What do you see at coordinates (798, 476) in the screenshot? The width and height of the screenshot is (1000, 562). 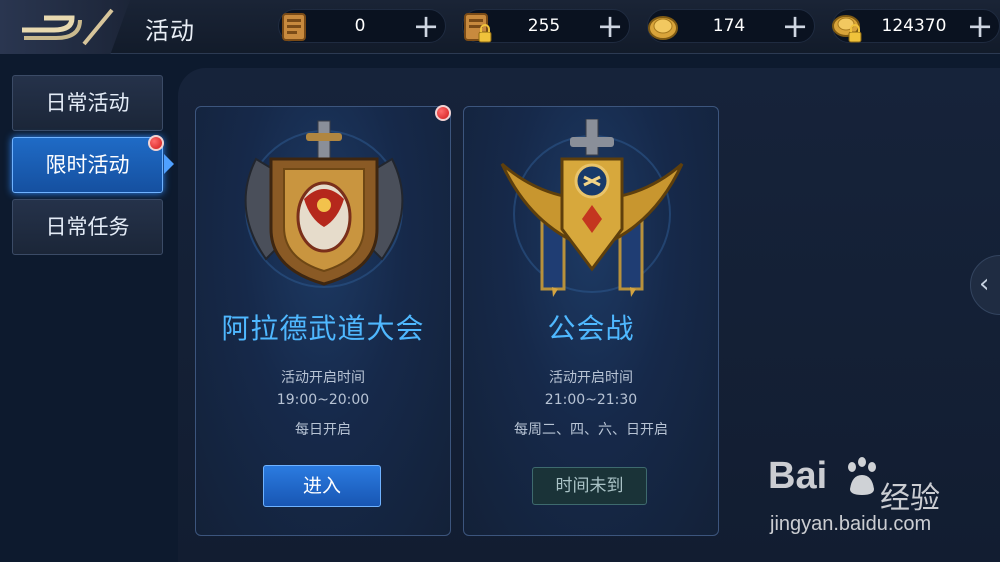 I see `watermark-brand: Bai` at bounding box center [798, 476].